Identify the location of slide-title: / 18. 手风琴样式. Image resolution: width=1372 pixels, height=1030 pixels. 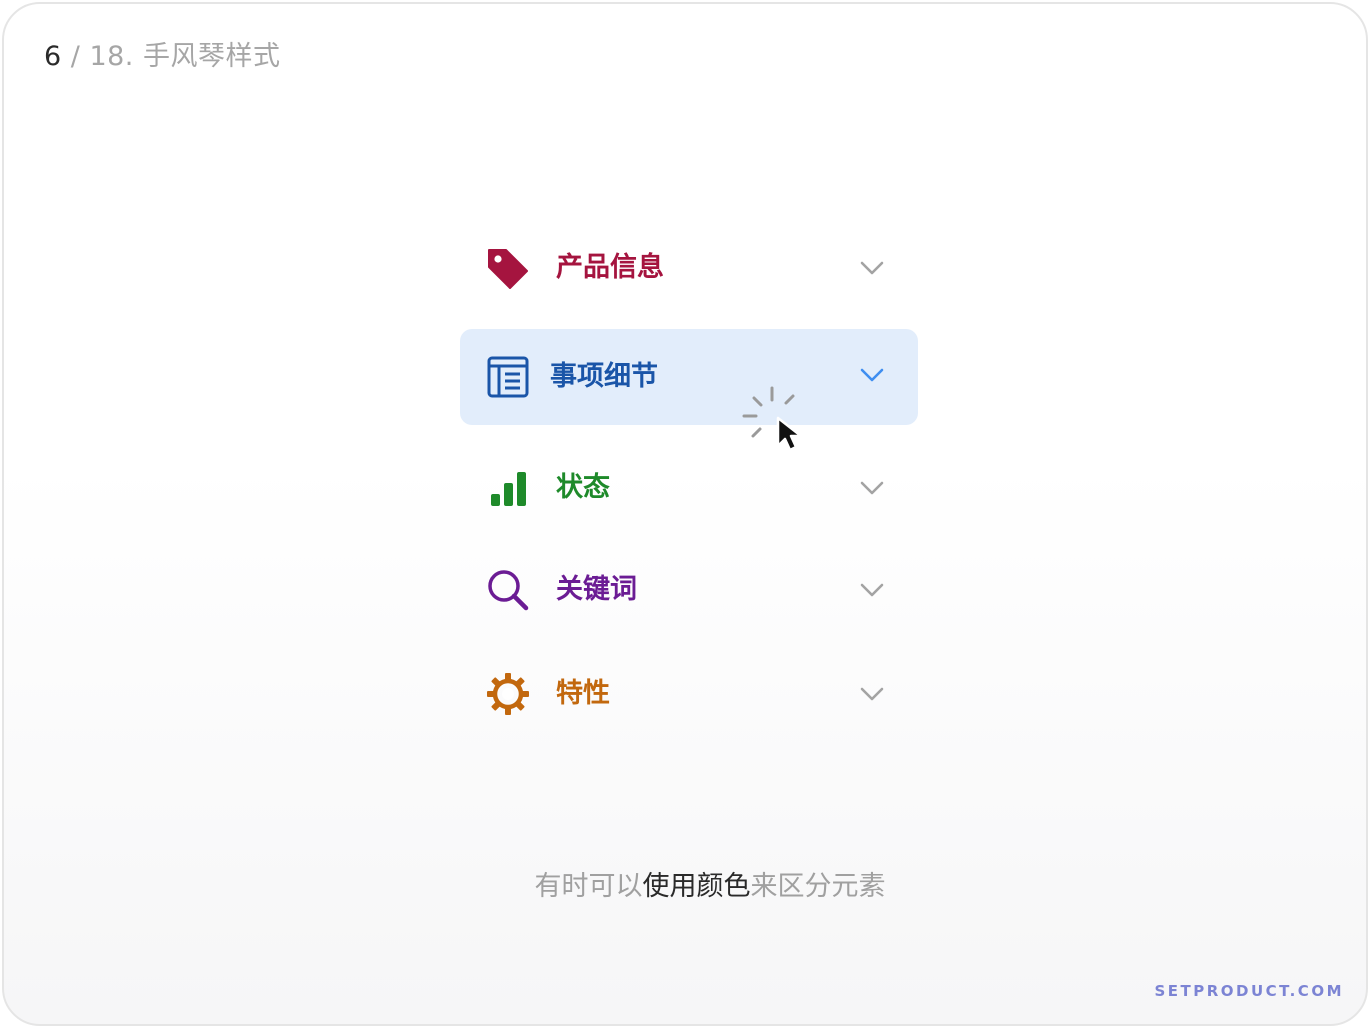
(171, 56).